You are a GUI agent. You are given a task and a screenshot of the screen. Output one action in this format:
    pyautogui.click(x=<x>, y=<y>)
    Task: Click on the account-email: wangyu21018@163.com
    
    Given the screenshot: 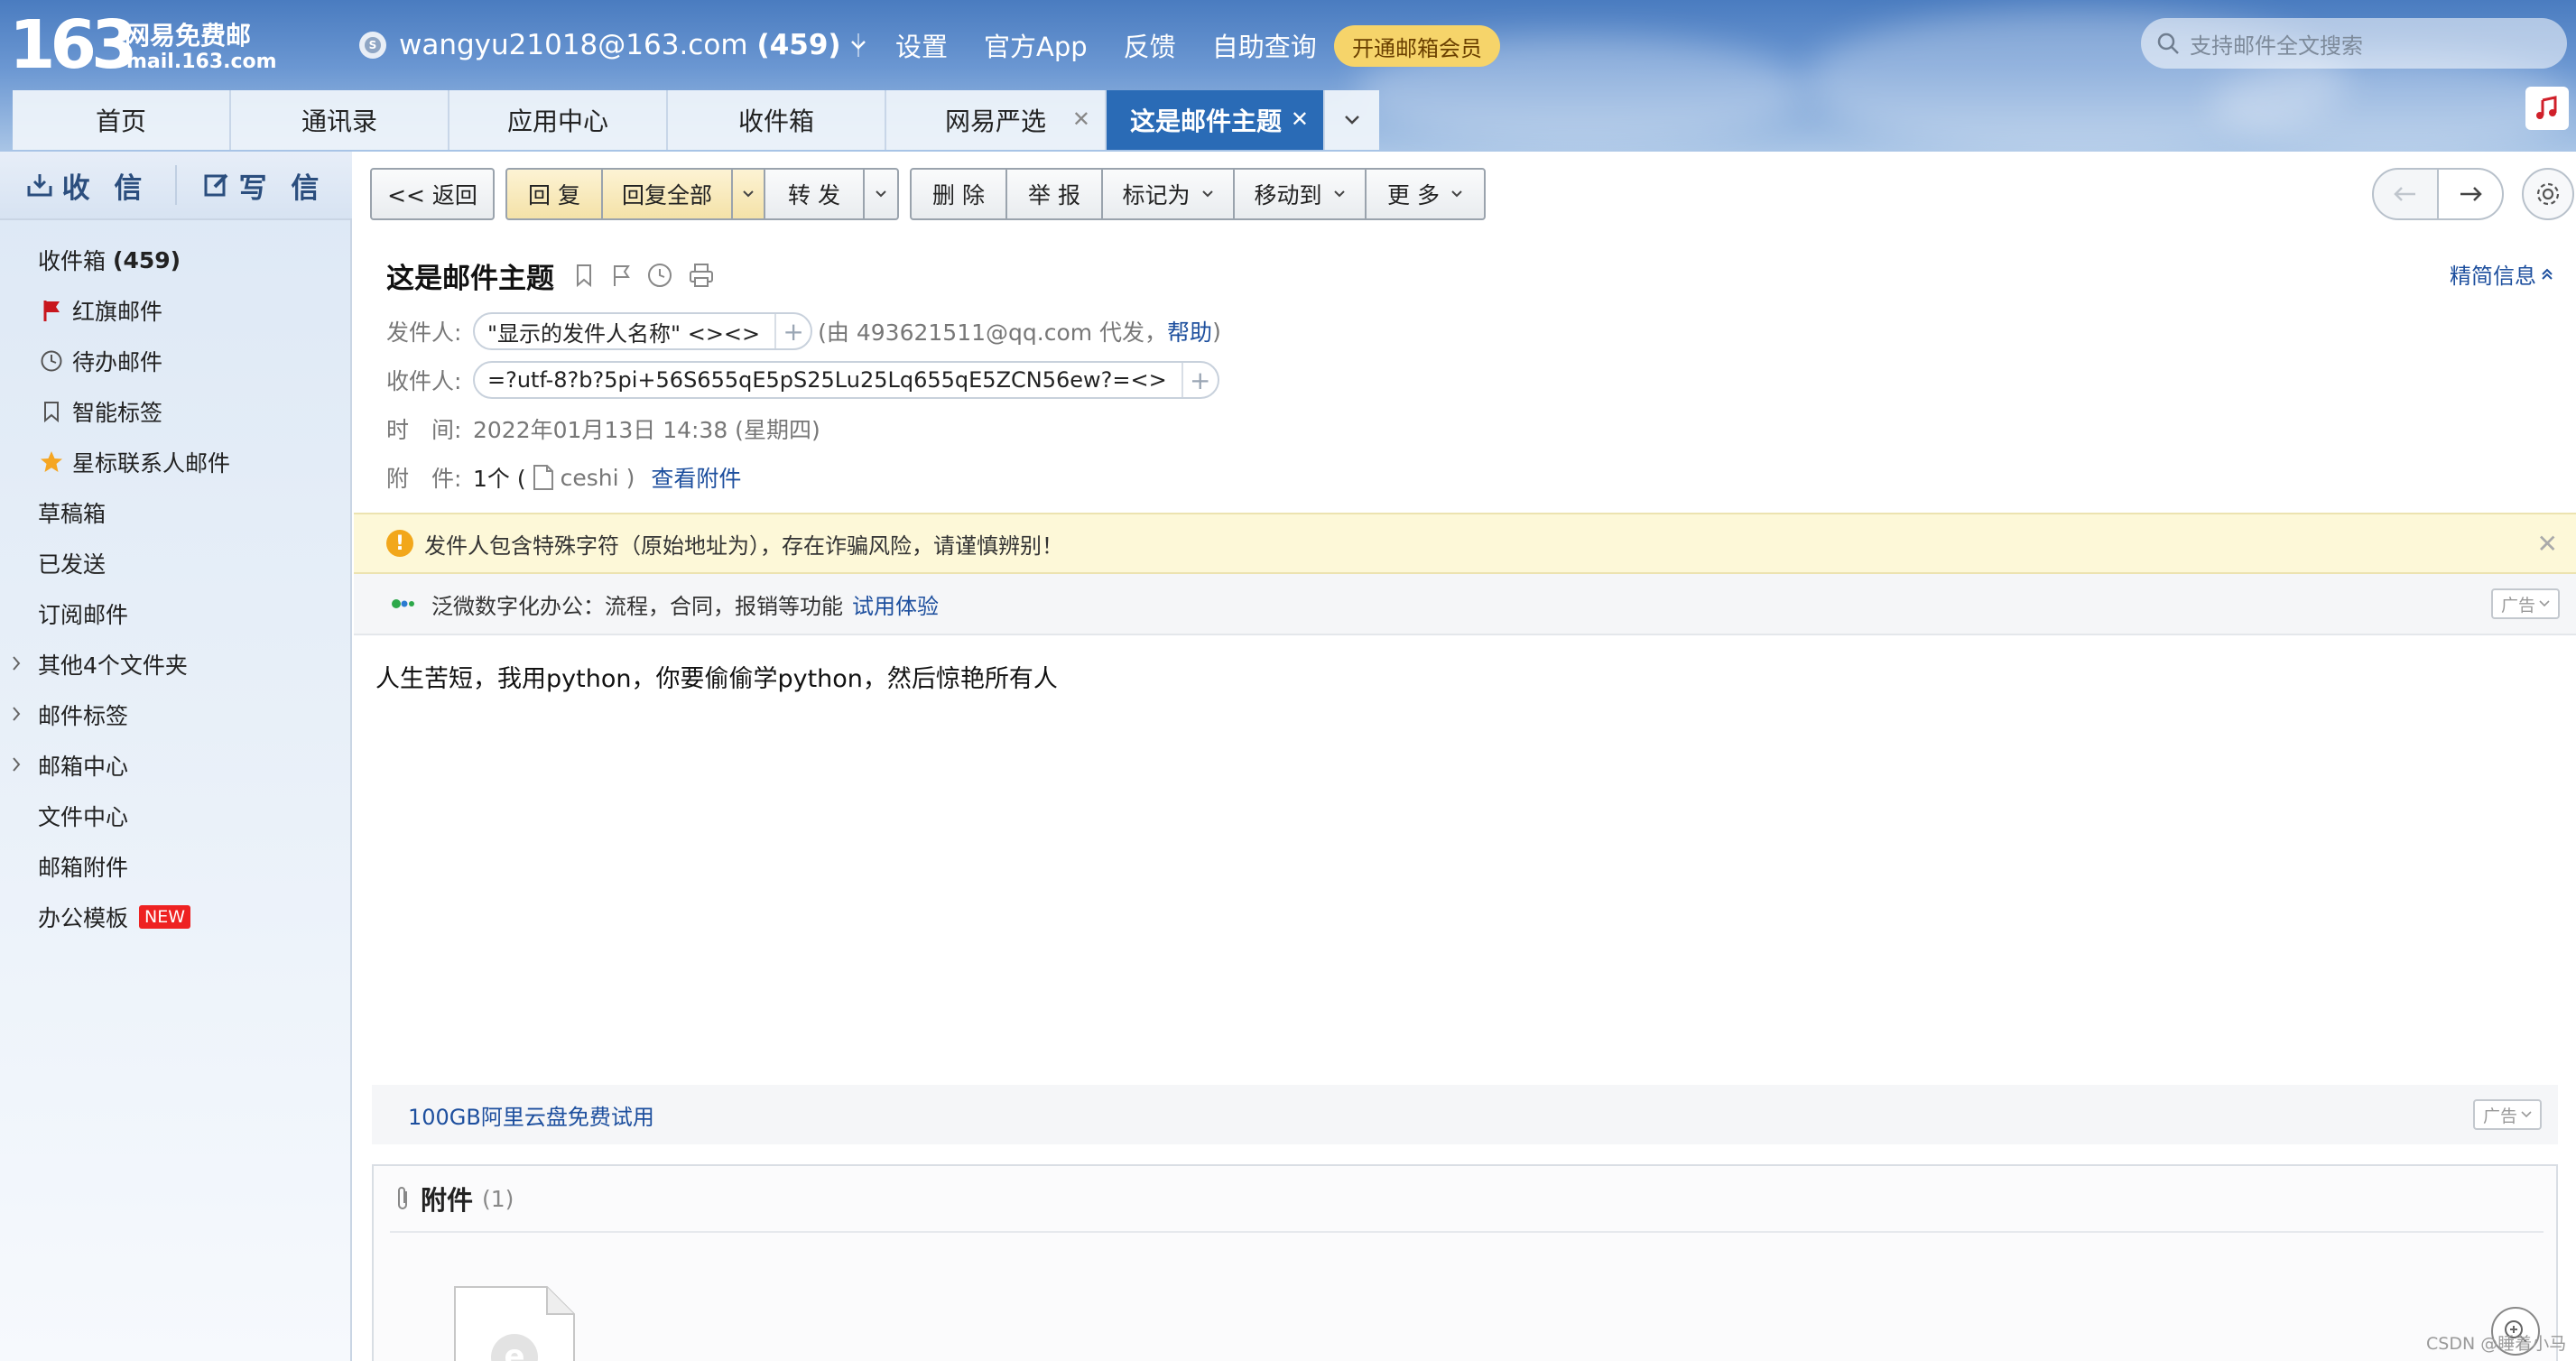 What is the action you would take?
    pyautogui.click(x=573, y=45)
    